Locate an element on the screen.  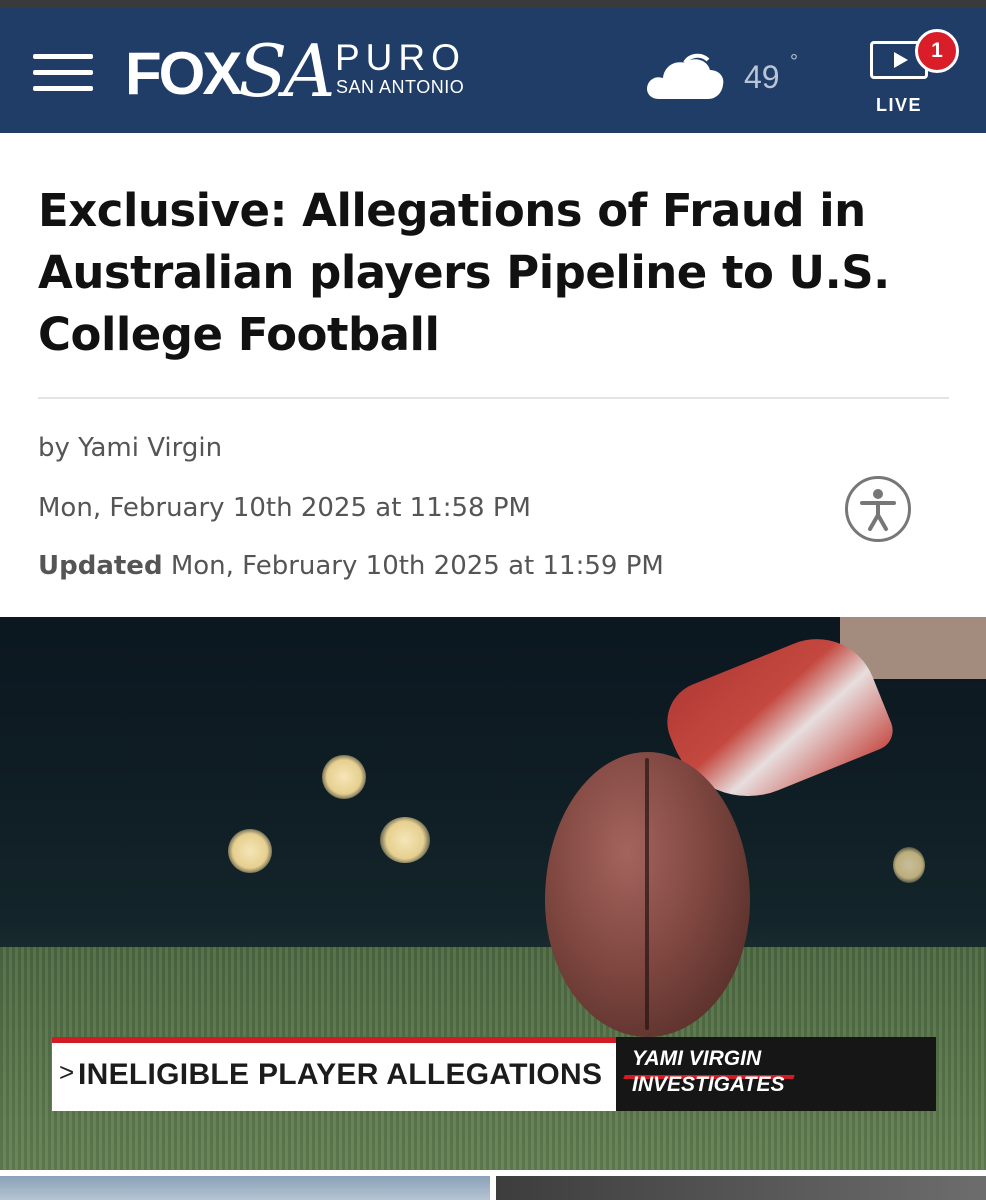
chevron-right-icon: > is located at coordinates (67, 1072).